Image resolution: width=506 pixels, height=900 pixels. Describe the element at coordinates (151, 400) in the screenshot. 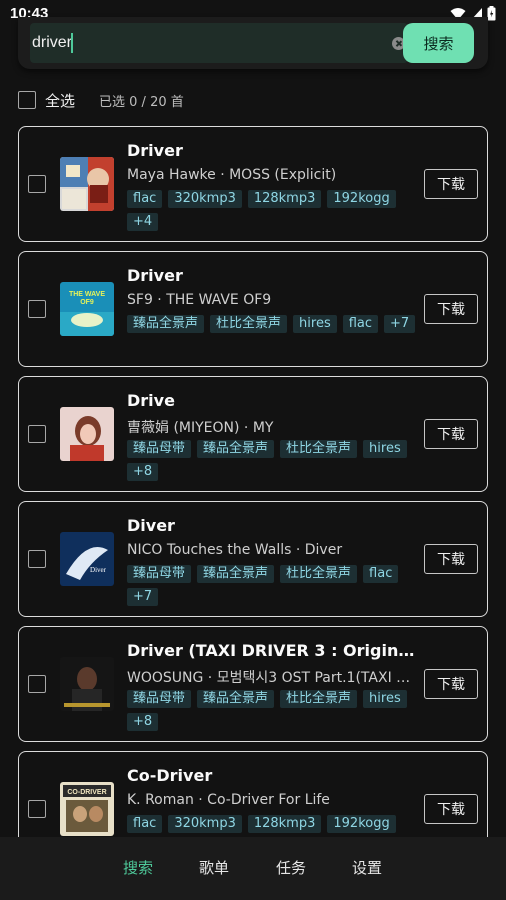

I see `song-title: Drive` at that location.